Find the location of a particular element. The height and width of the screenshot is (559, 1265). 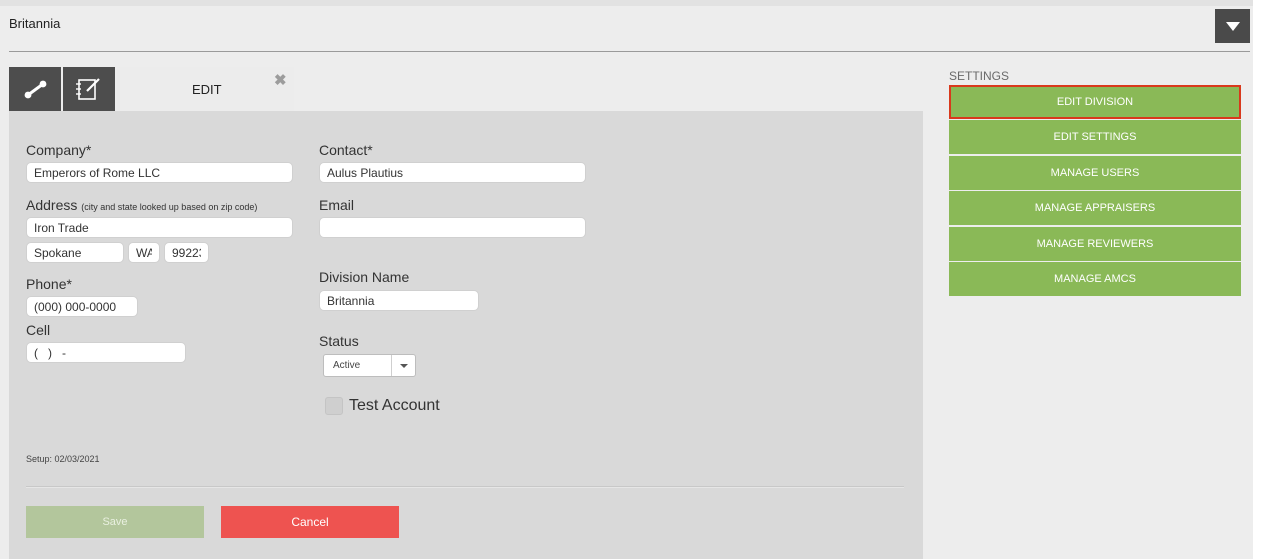

test-account-checkbox is located at coordinates (334, 406).